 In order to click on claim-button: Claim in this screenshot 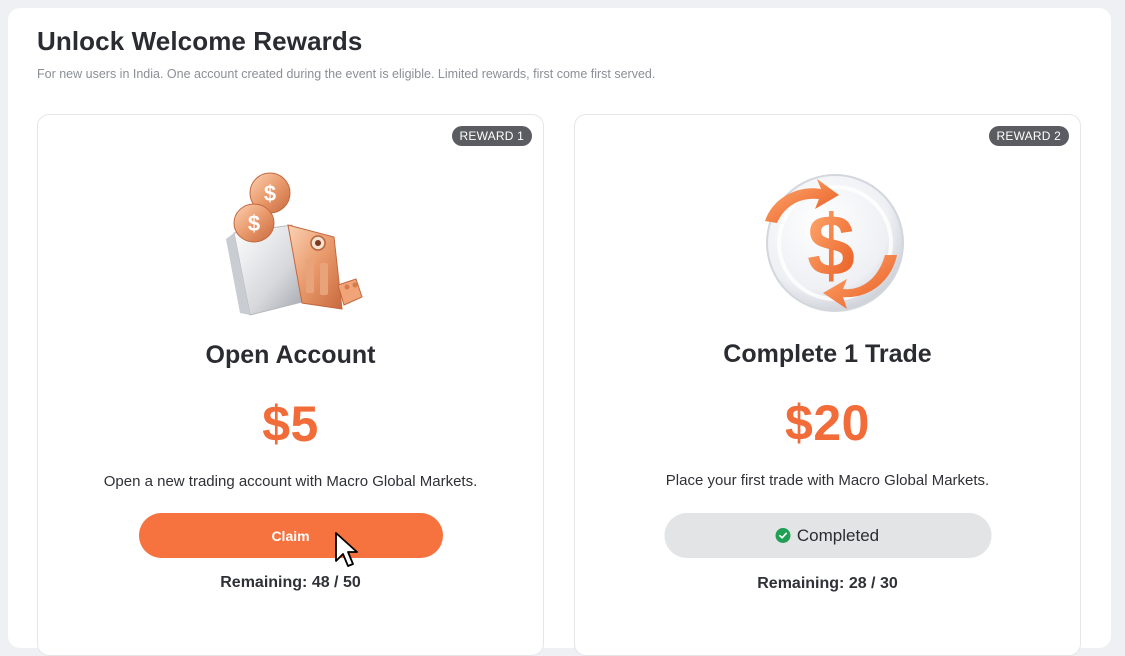, I will do `click(290, 535)`.